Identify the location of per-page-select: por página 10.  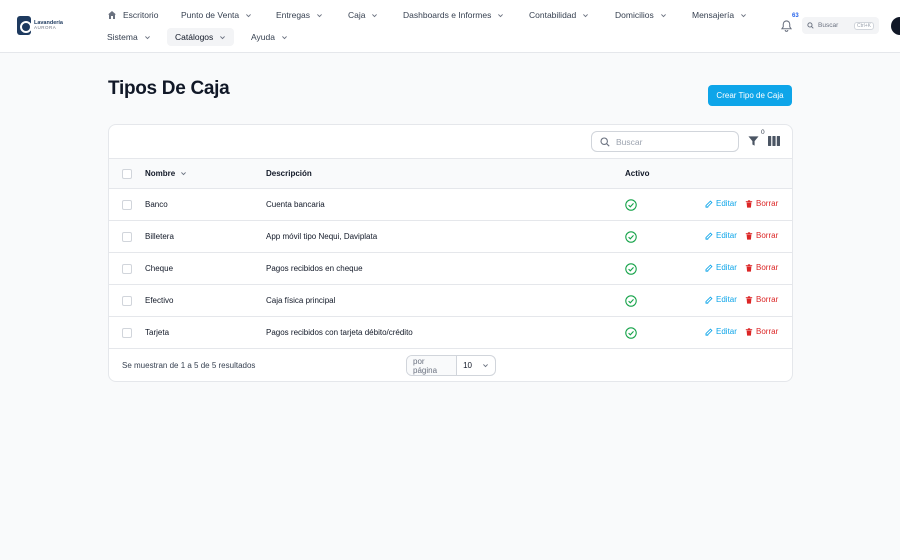
(451, 365).